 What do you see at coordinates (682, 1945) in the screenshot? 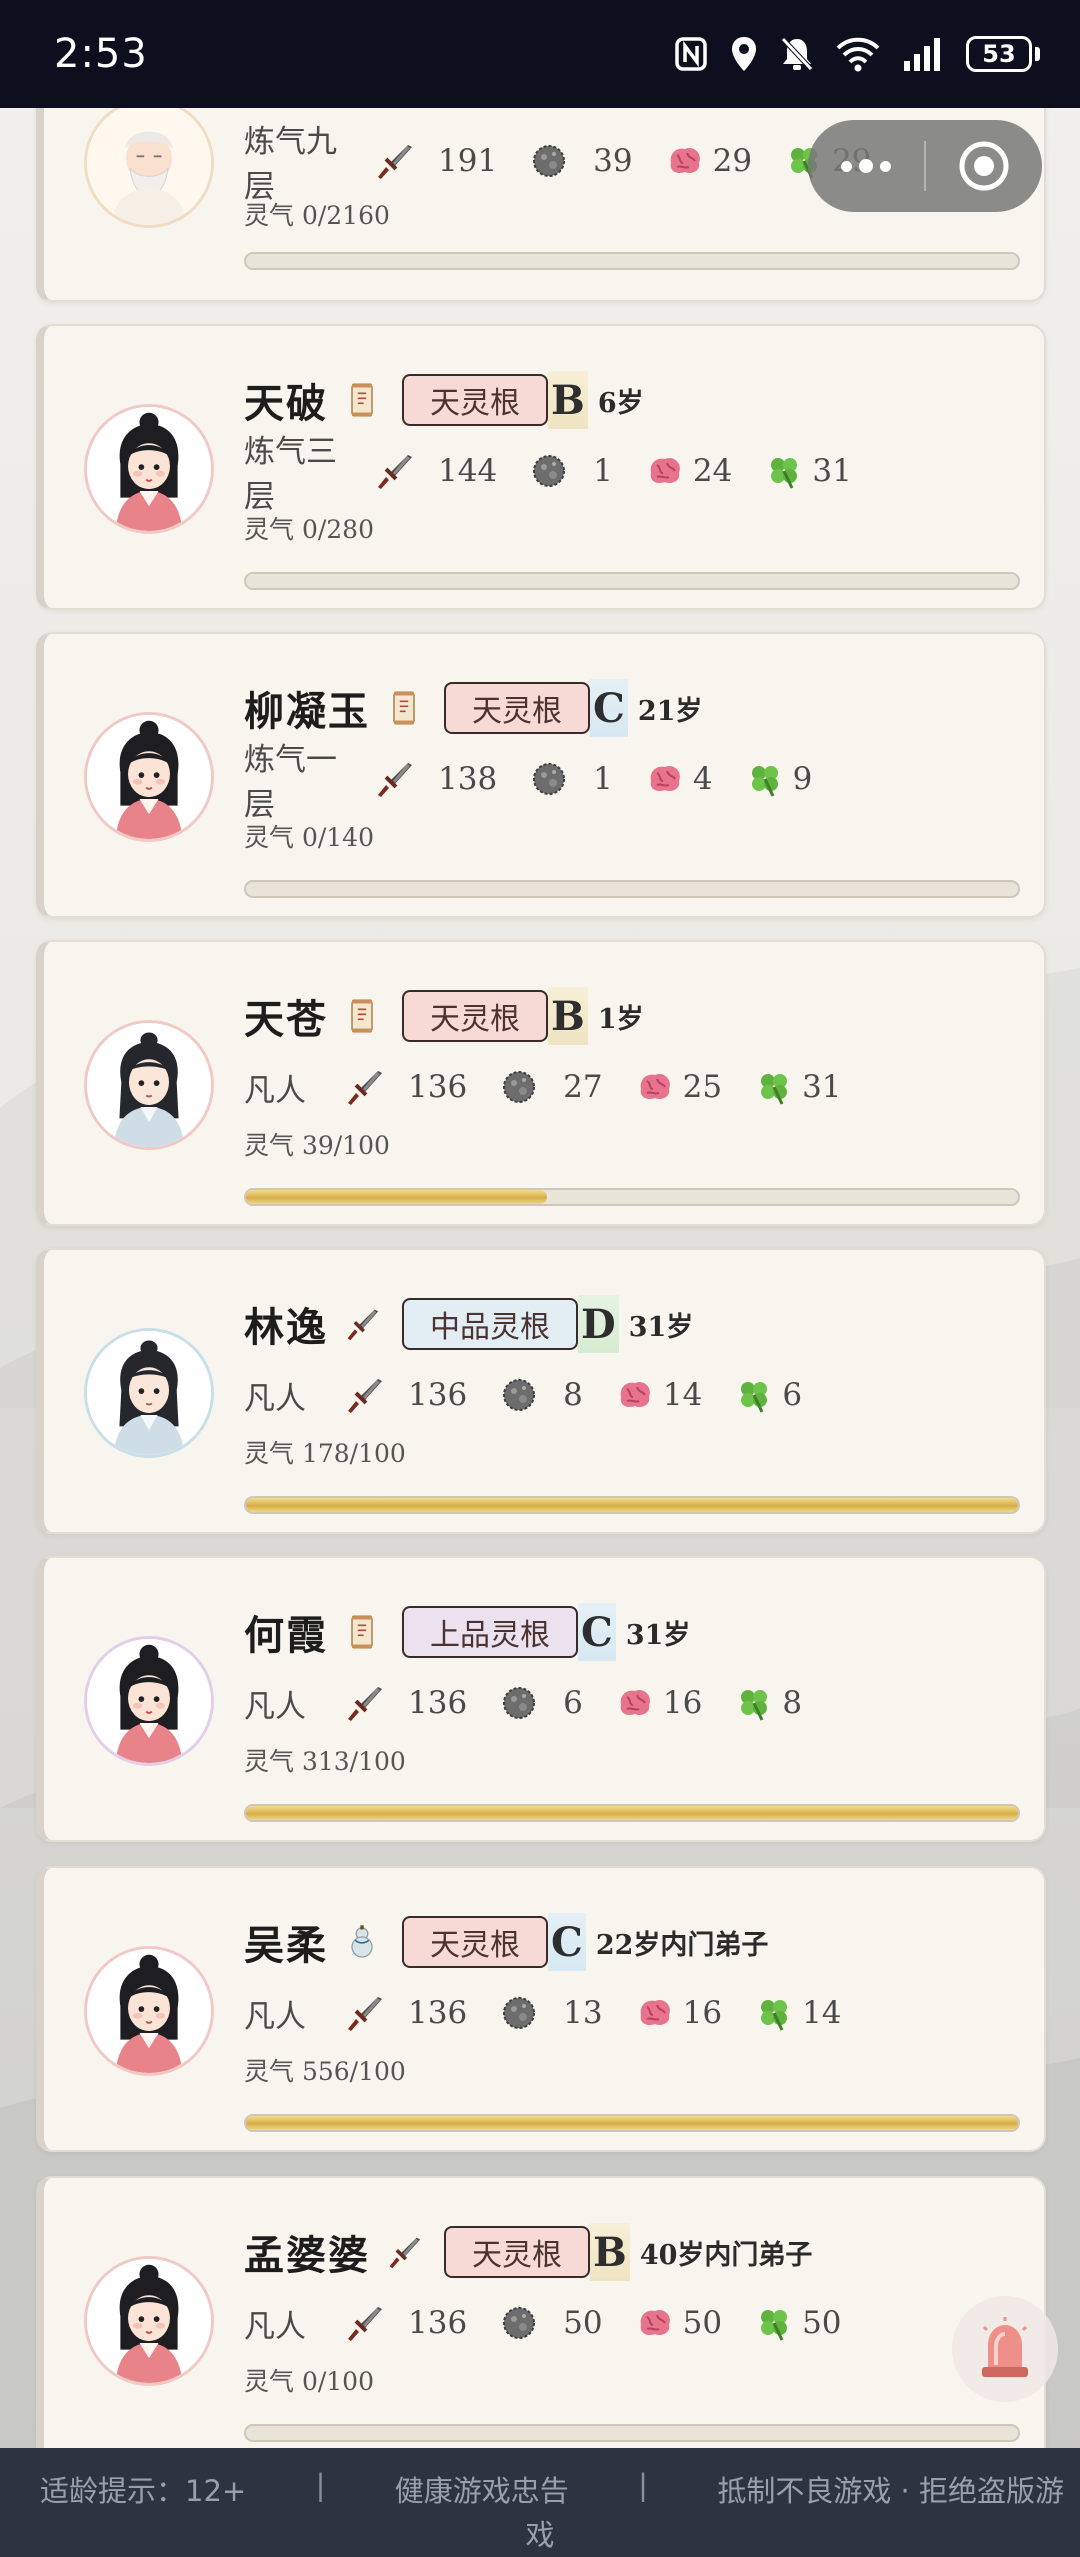
I see `age-label: 22岁内门弟子` at bounding box center [682, 1945].